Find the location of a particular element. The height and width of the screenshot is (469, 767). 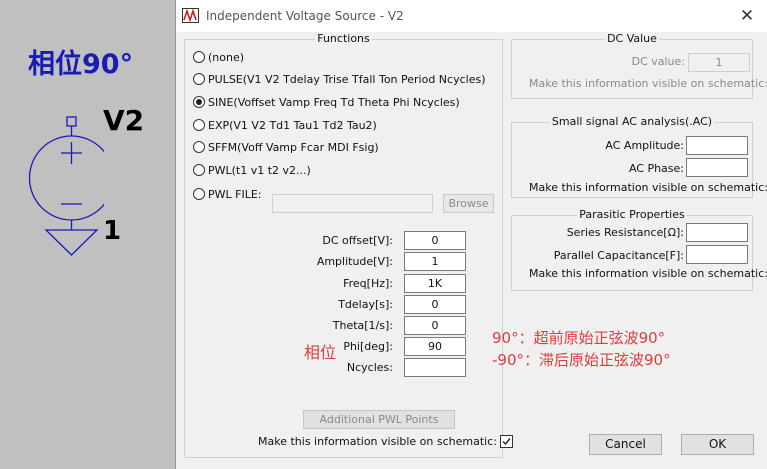

tdelay-input: 0 is located at coordinates (435, 304).